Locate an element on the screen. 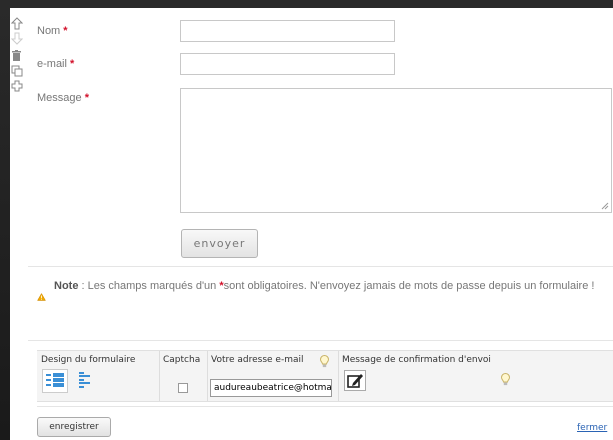  captcha-column: Captcha is located at coordinates (183, 376).